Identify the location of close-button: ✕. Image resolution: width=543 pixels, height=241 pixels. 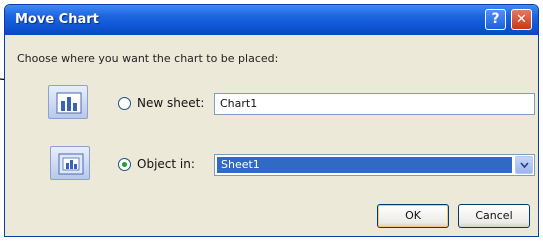
(521, 19).